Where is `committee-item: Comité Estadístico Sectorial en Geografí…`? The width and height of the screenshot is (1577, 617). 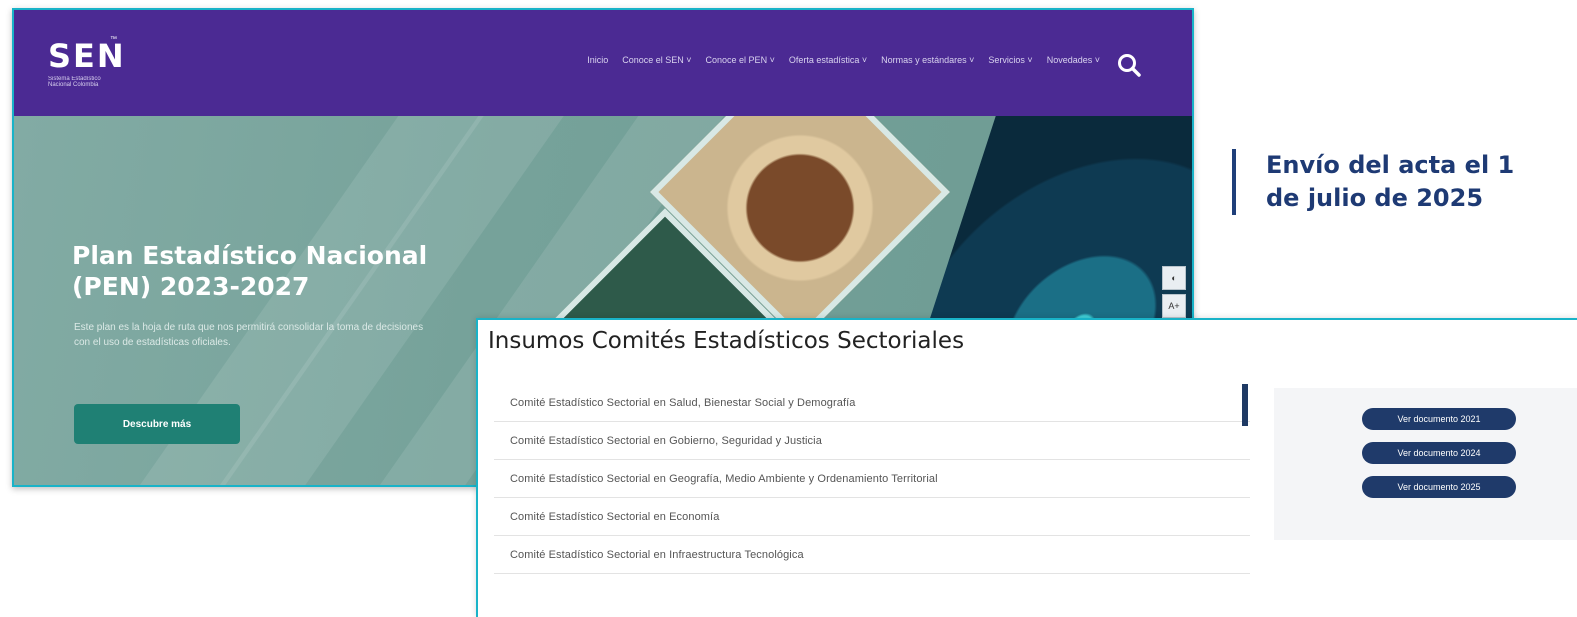
committee-item: Comité Estadístico Sectorial en Geografí… is located at coordinates (872, 479).